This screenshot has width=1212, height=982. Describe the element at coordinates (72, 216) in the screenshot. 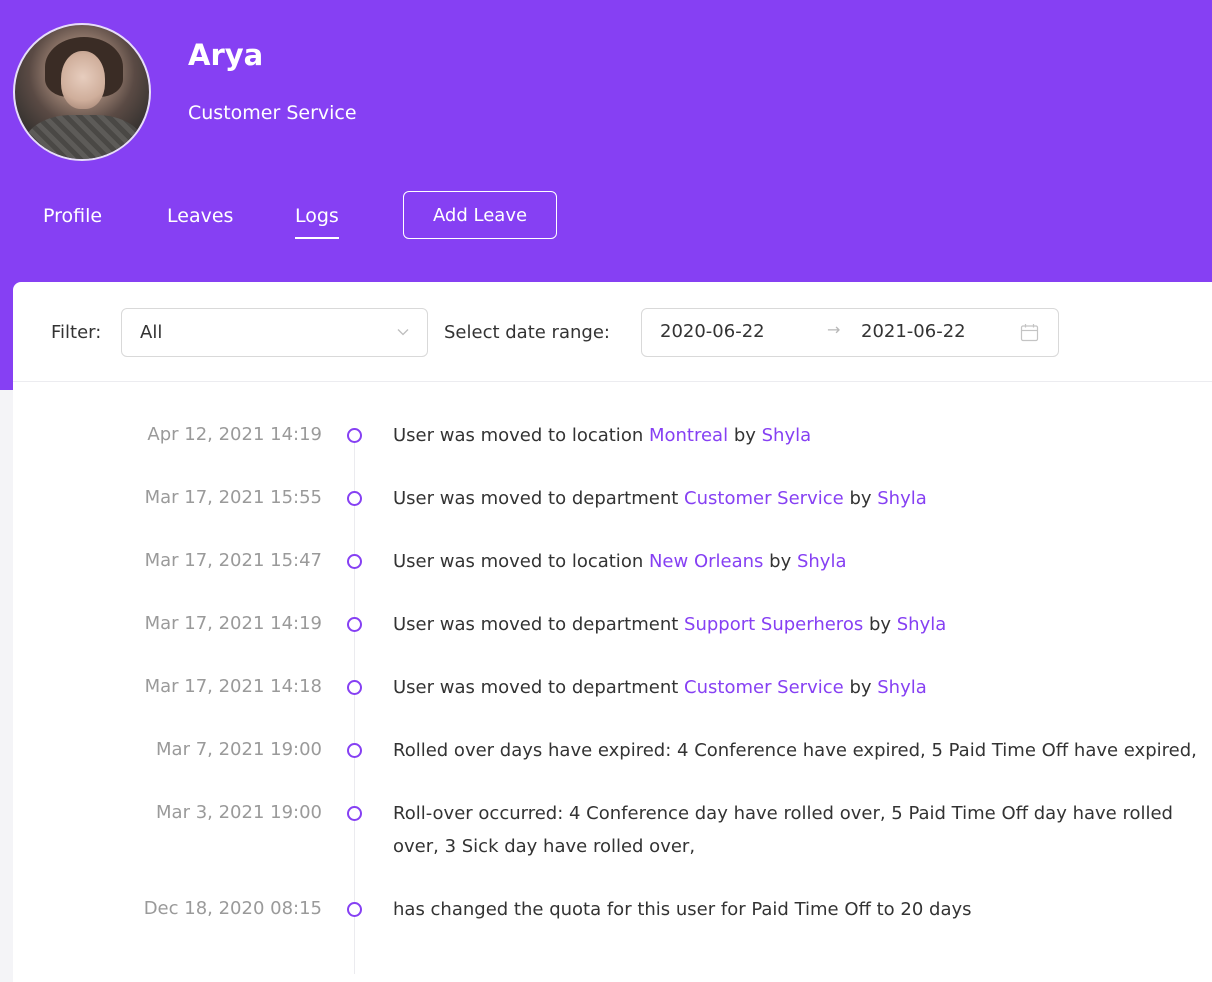

I see `tab-profile: Profile` at that location.